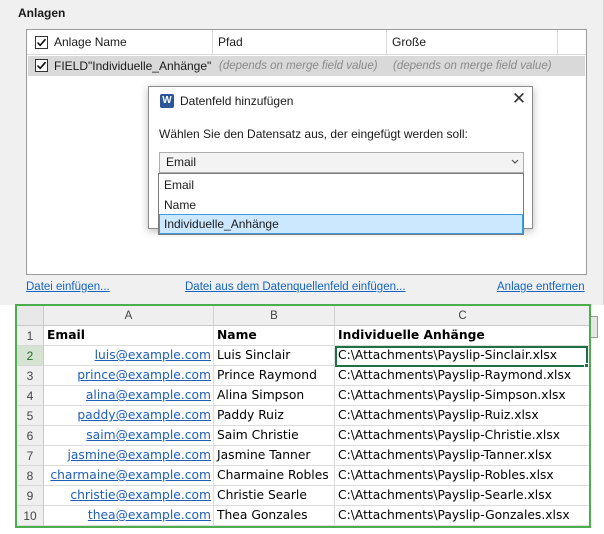  What do you see at coordinates (133, 66) in the screenshot?
I see `attachment-name: FIELD"Individuelle_Anhänge"` at bounding box center [133, 66].